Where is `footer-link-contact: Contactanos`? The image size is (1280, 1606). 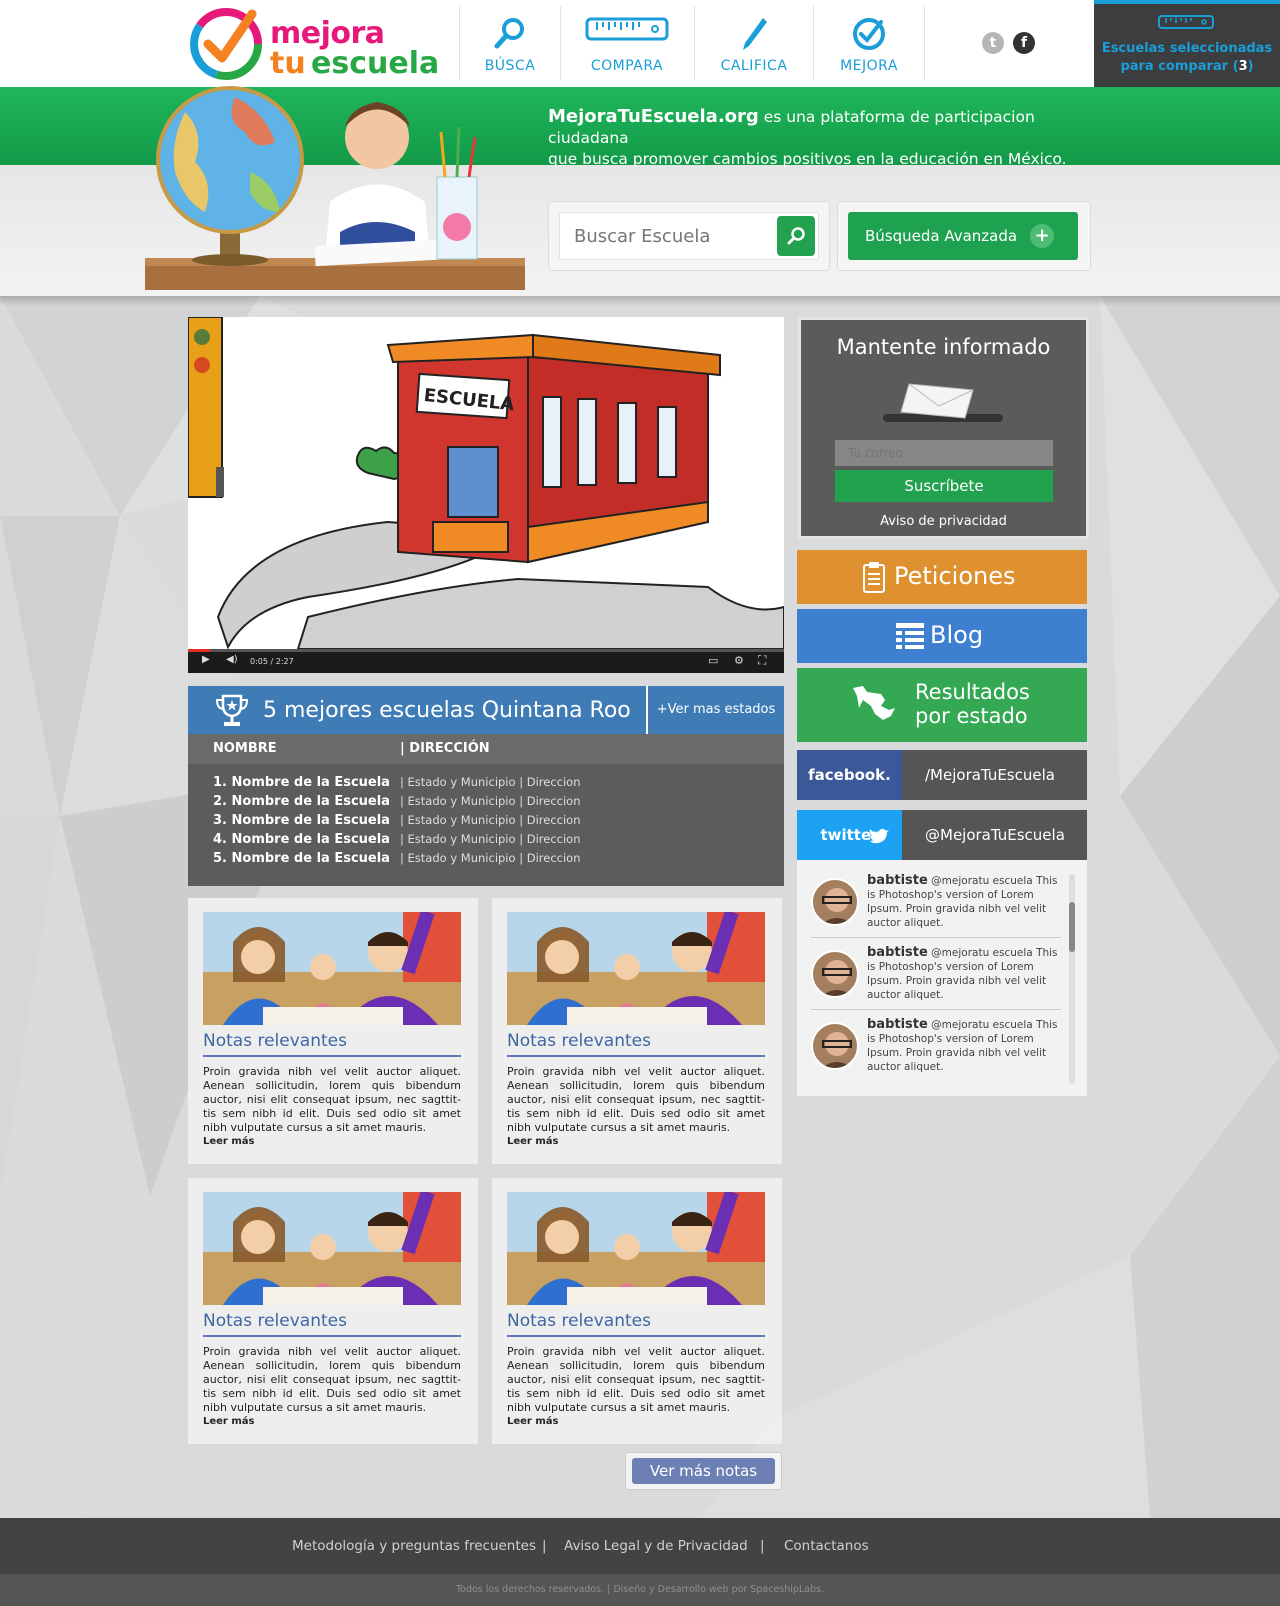 footer-link-contact: Contactanos is located at coordinates (826, 1546).